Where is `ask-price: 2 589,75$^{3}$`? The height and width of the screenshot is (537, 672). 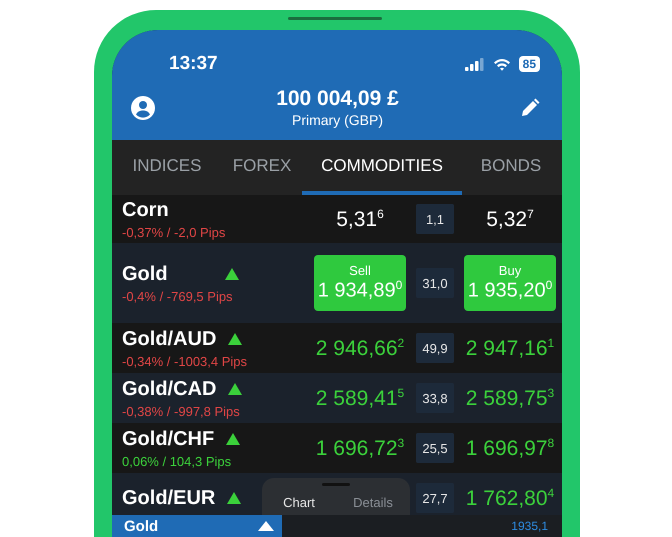 ask-price: 2 589,75$^{3}$ is located at coordinates (510, 398).